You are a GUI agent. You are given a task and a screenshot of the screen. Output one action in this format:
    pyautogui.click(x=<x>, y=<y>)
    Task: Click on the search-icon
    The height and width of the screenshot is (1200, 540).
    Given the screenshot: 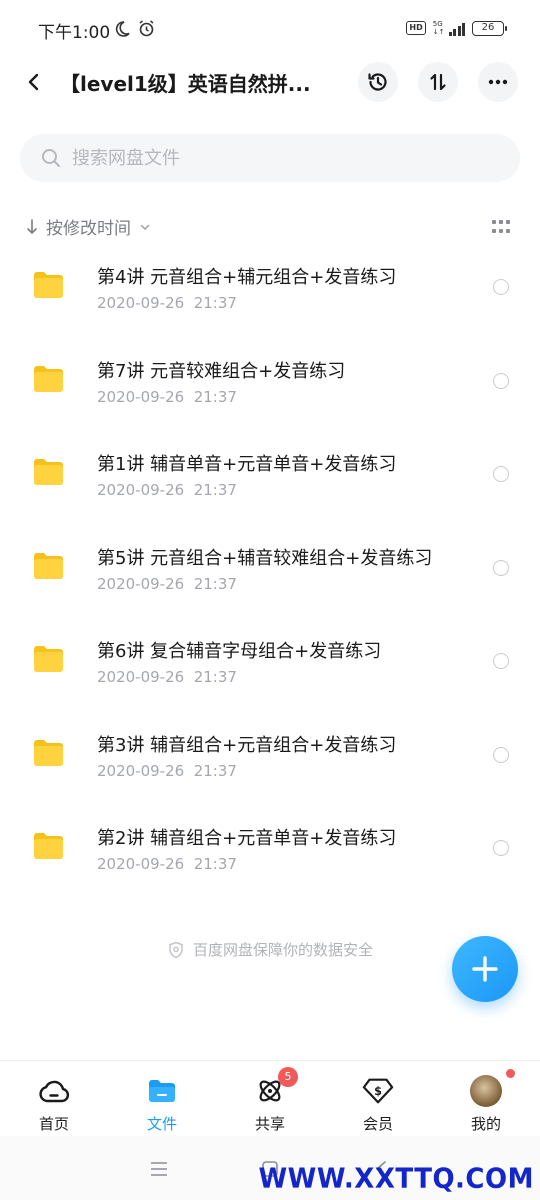 What is the action you would take?
    pyautogui.click(x=51, y=158)
    